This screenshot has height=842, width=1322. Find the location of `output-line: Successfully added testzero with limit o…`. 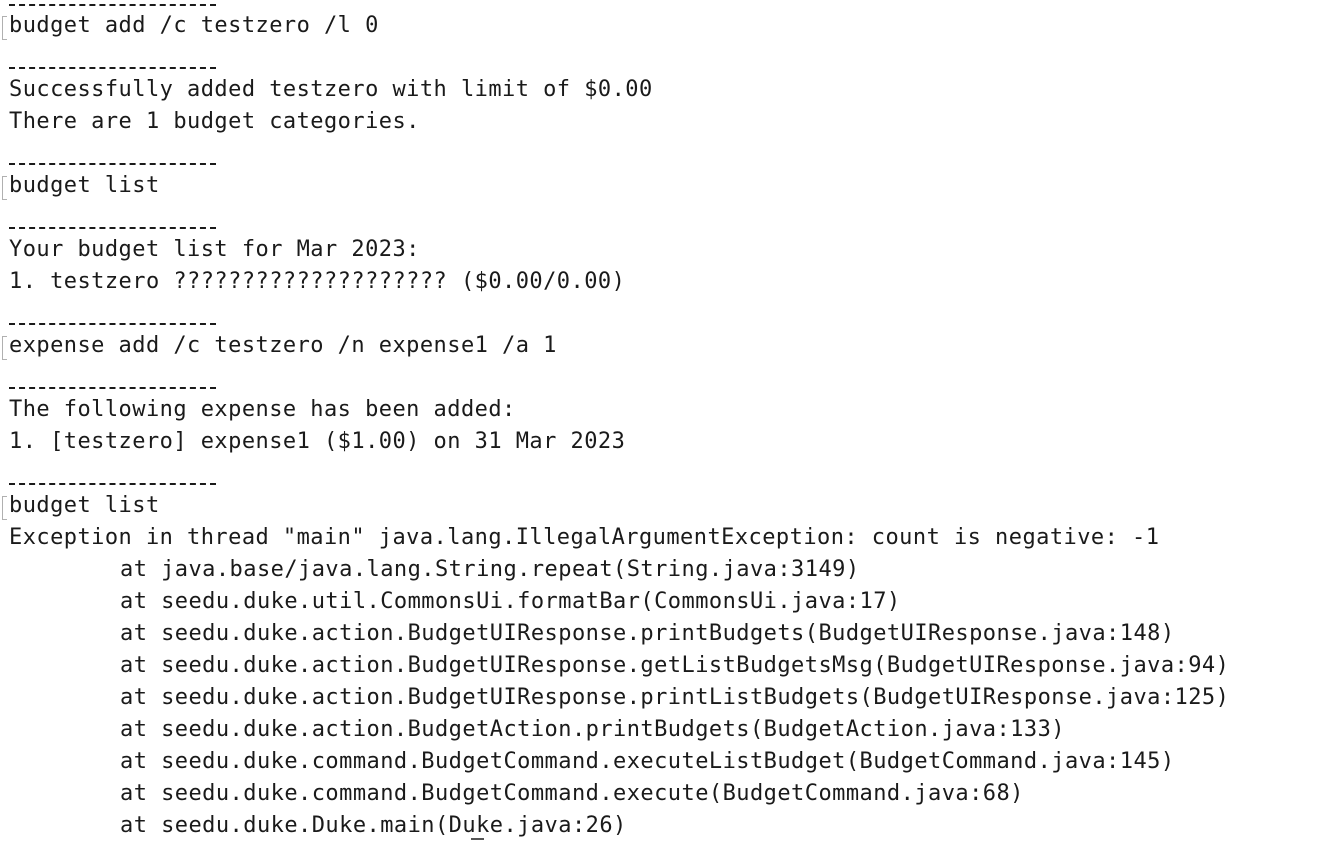

output-line: Successfully added testzero with limit o… is located at coordinates (331, 89).